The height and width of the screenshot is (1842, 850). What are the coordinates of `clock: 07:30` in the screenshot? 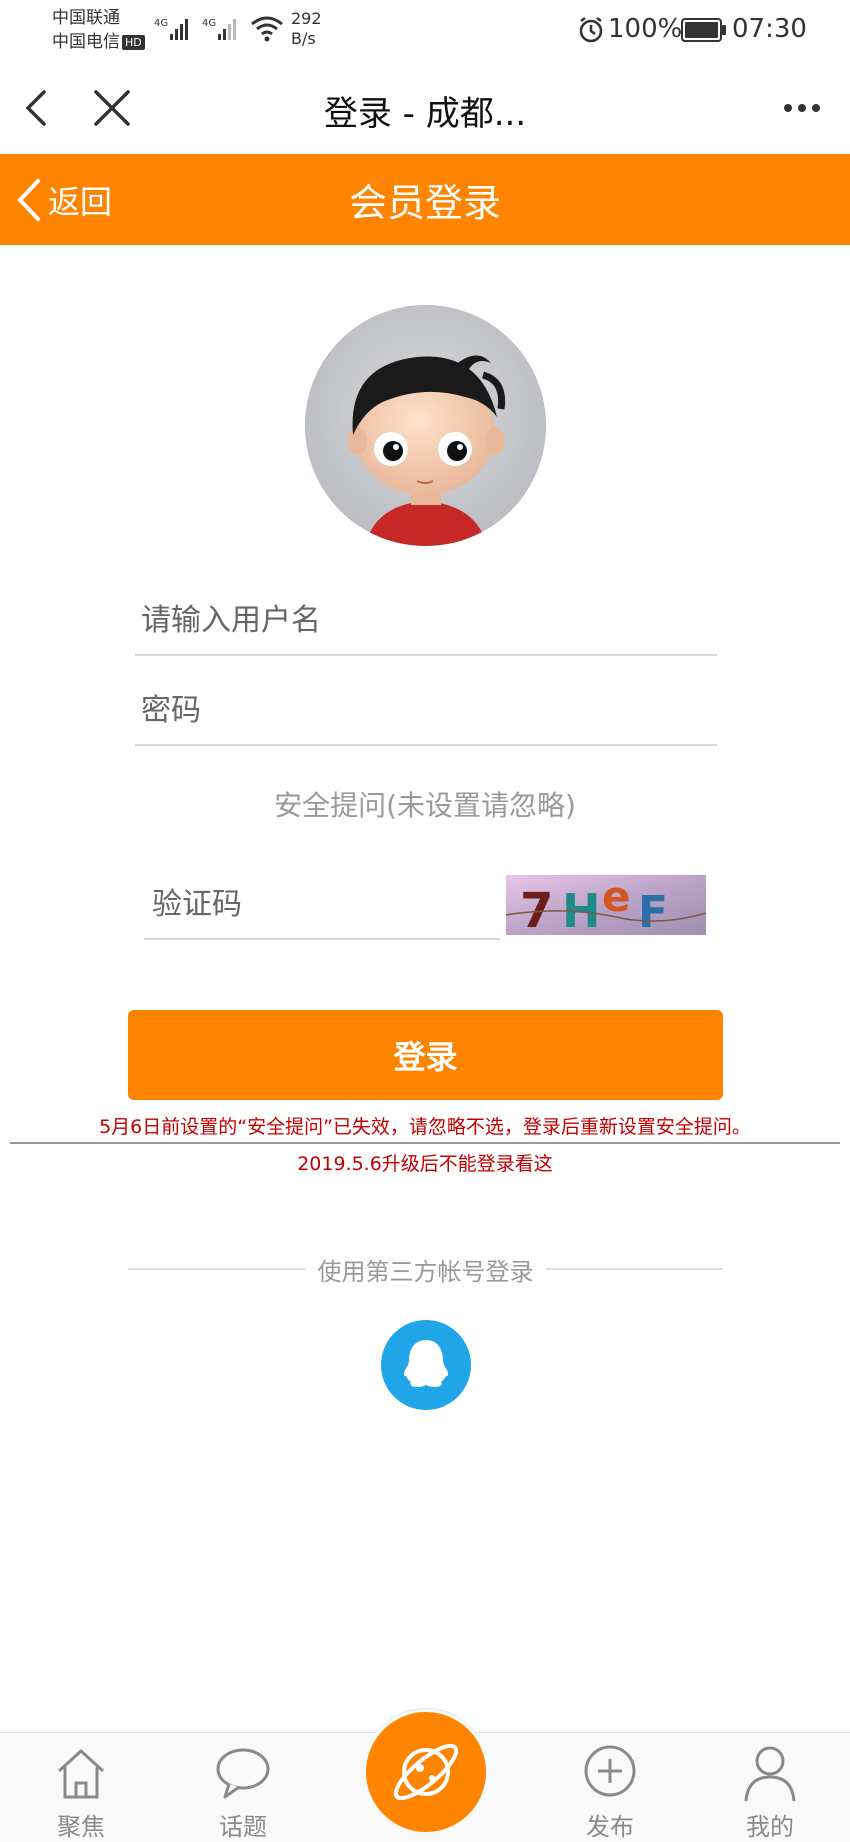 It's located at (769, 29).